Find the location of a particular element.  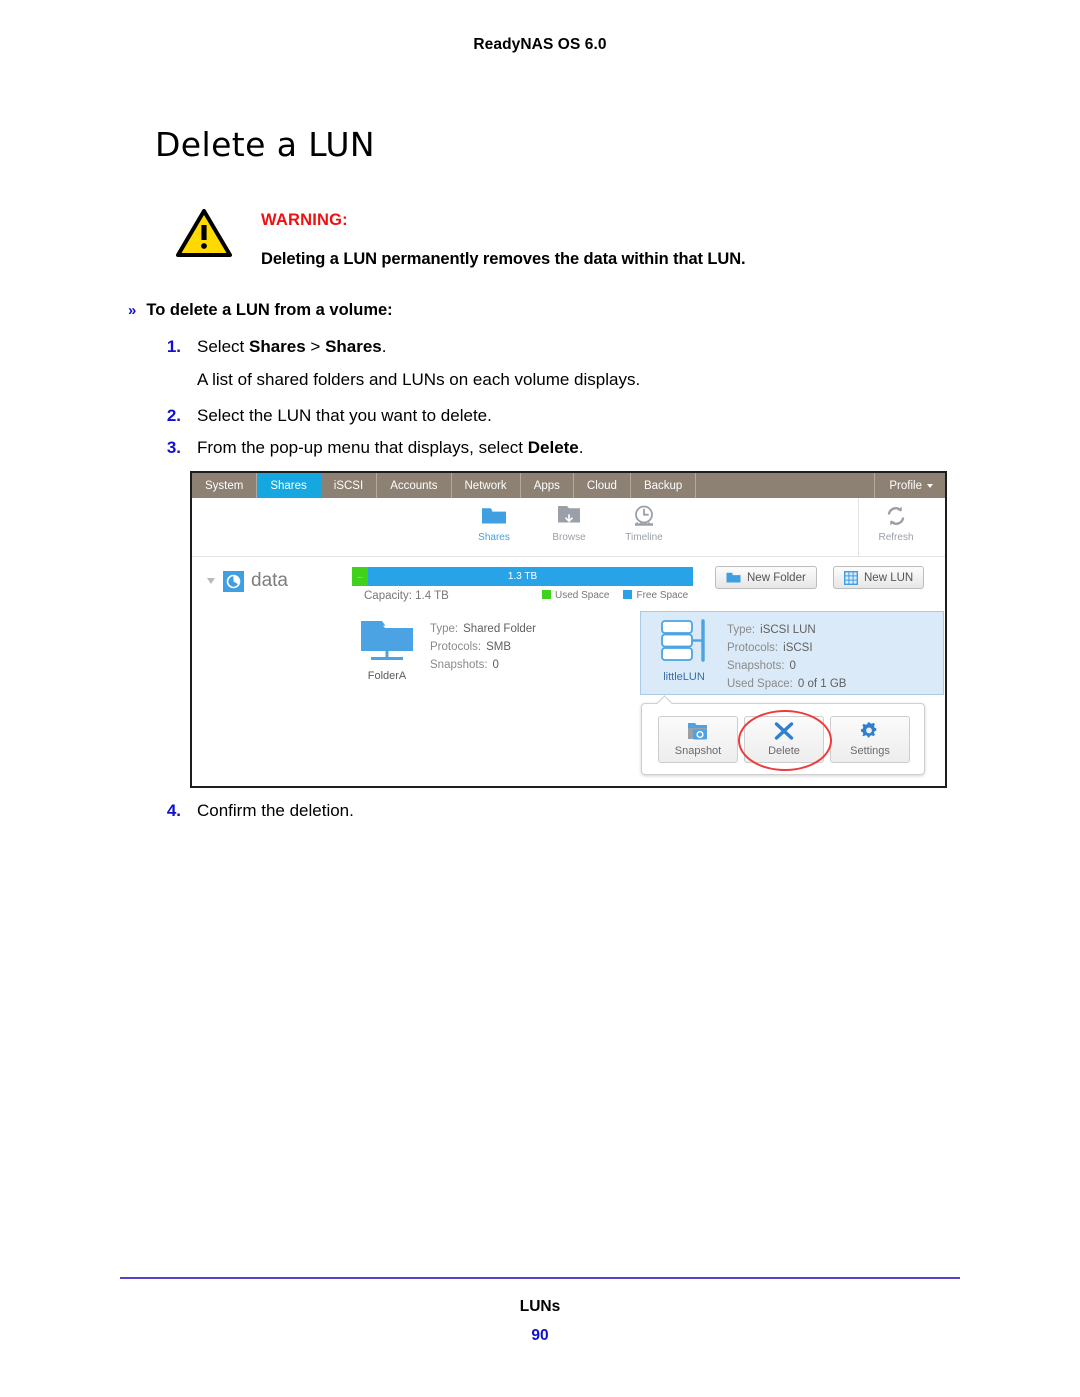

step-4: 4. Confirm the deletion. is located at coordinates (254, 811).